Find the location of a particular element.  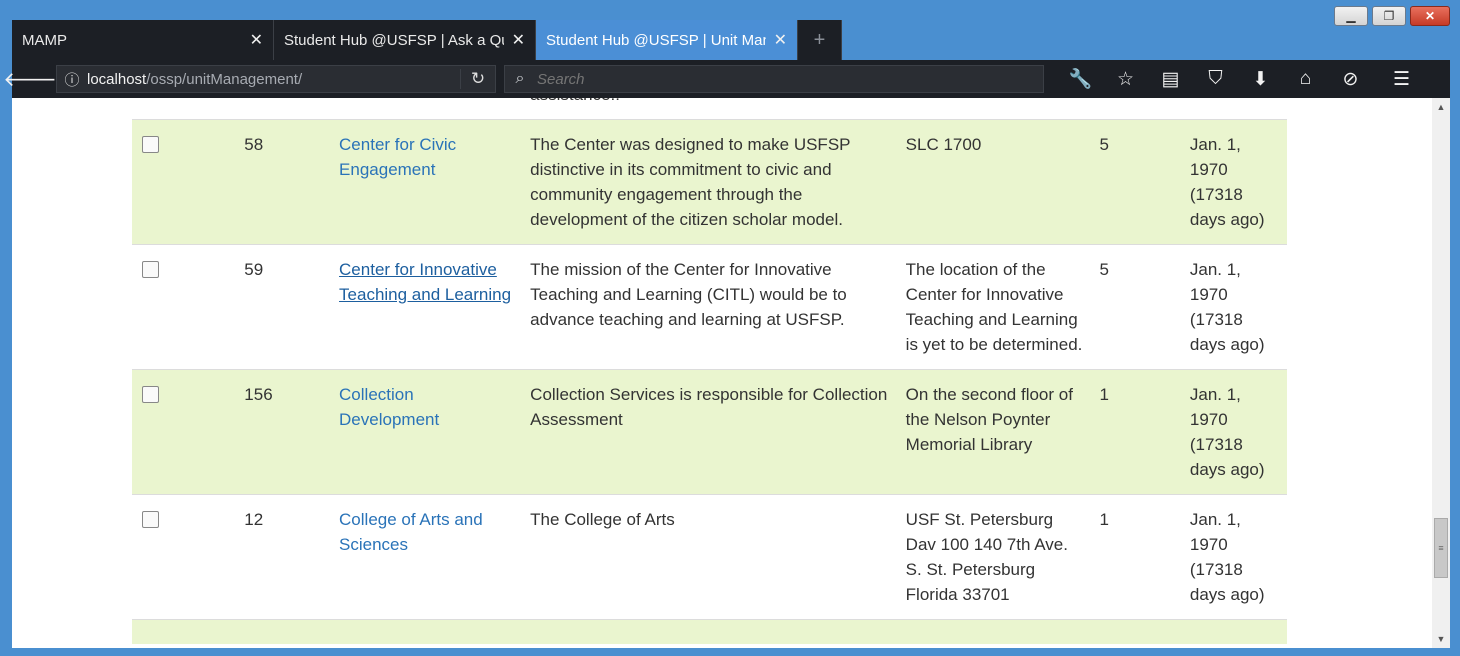

url-bar: ⓘ localhost/ossp/unitManagement/ ↻ is located at coordinates (276, 79).